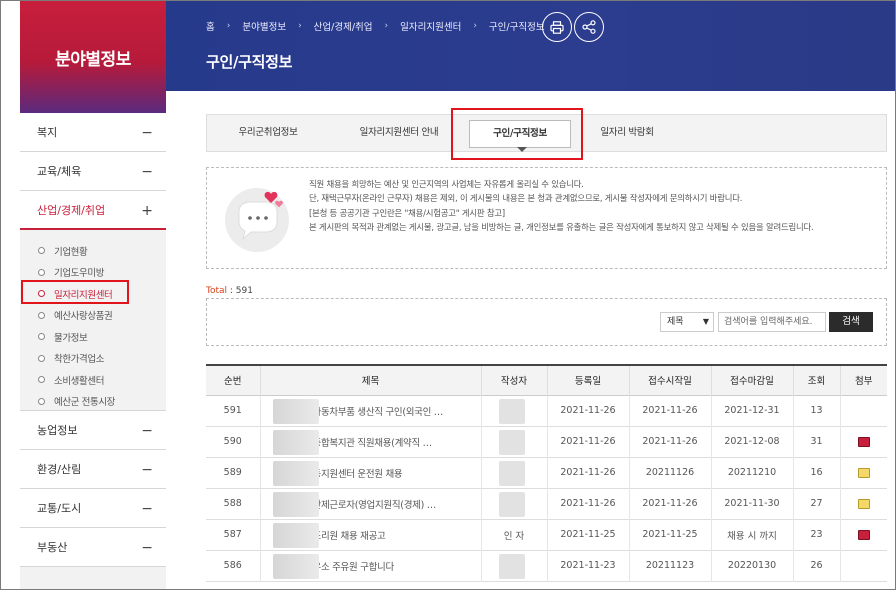 This screenshot has width=896, height=590. I want to click on search-panel: 제목 ▼ 검색어를 입력해주세요. 검색, so click(546, 322).